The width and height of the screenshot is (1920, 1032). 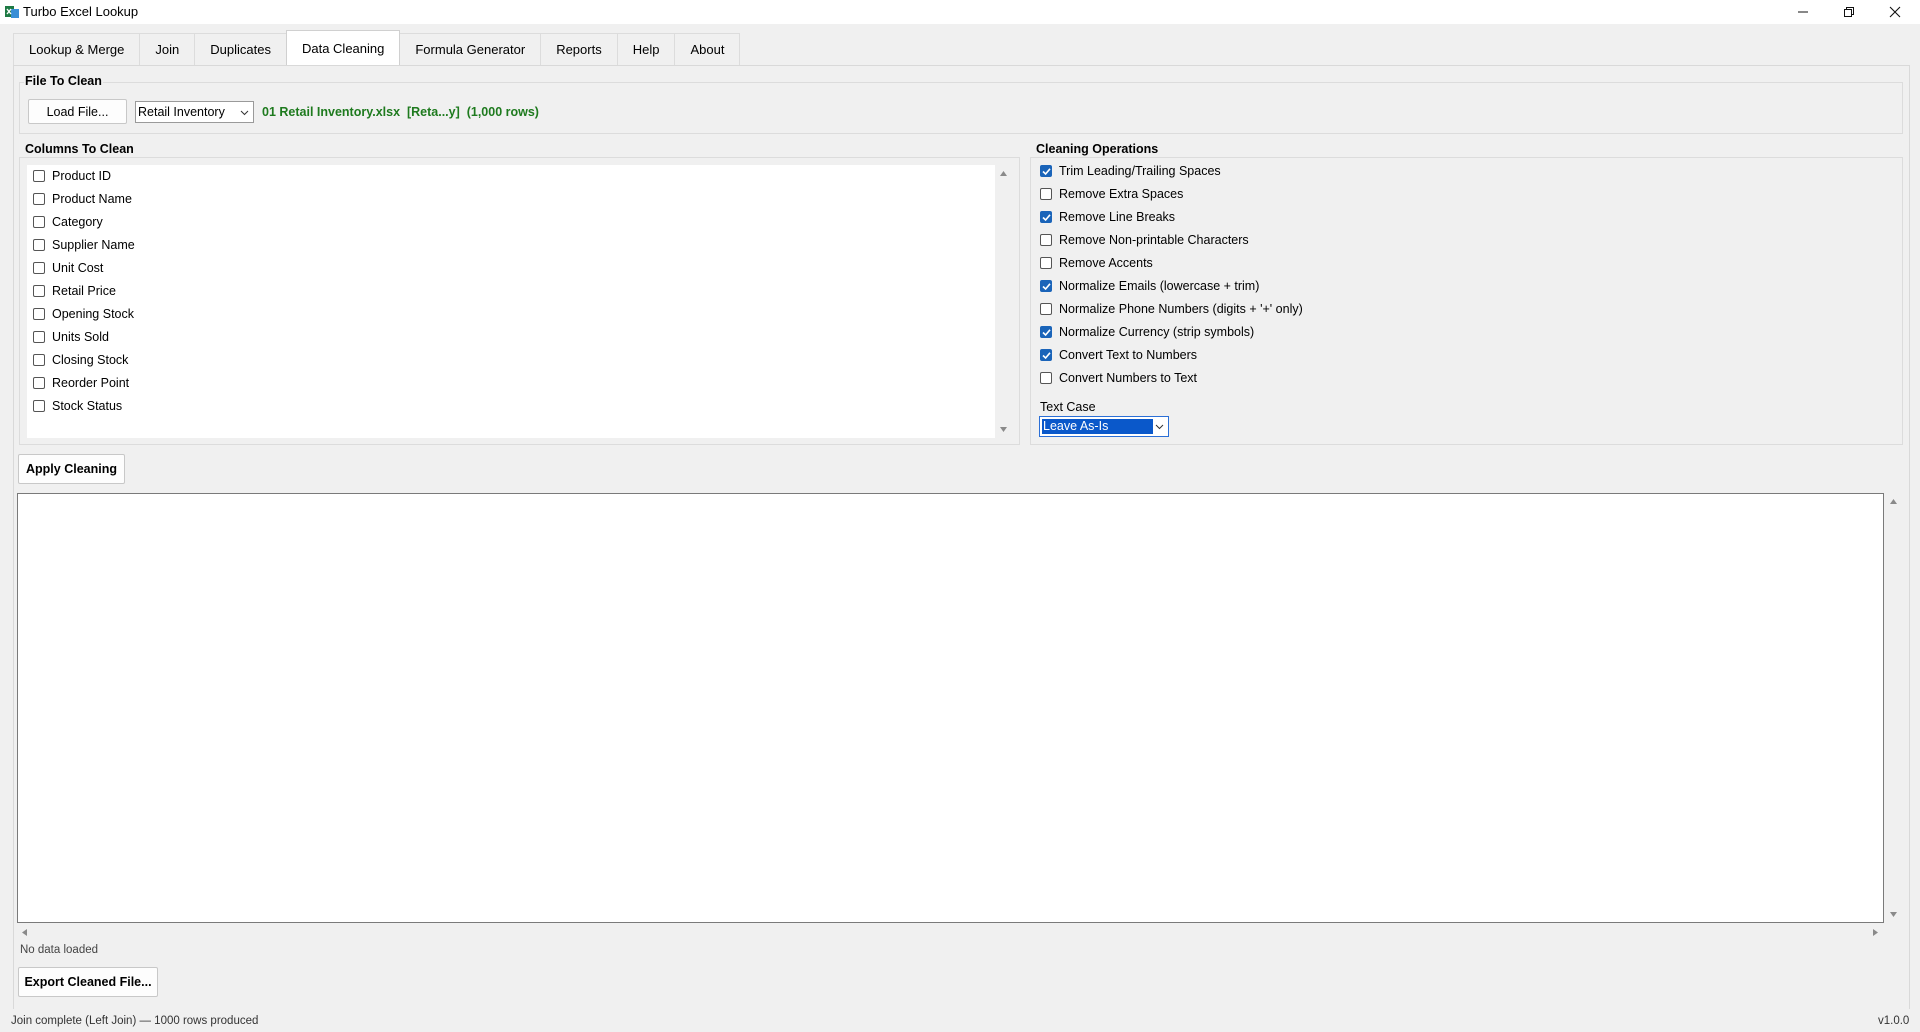 What do you see at coordinates (1894, 1021) in the screenshot?
I see `version-label: v1.0.0` at bounding box center [1894, 1021].